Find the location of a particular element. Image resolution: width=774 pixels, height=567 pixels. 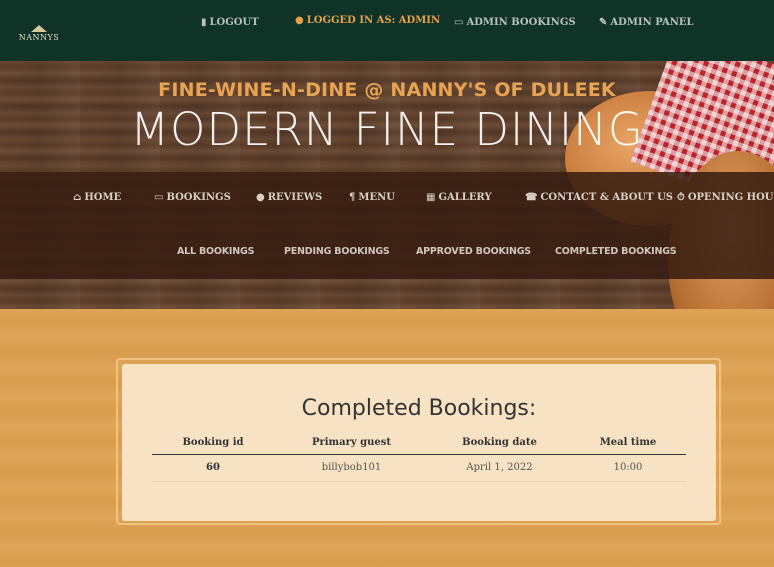

phone-icon: ☎ is located at coordinates (531, 197).